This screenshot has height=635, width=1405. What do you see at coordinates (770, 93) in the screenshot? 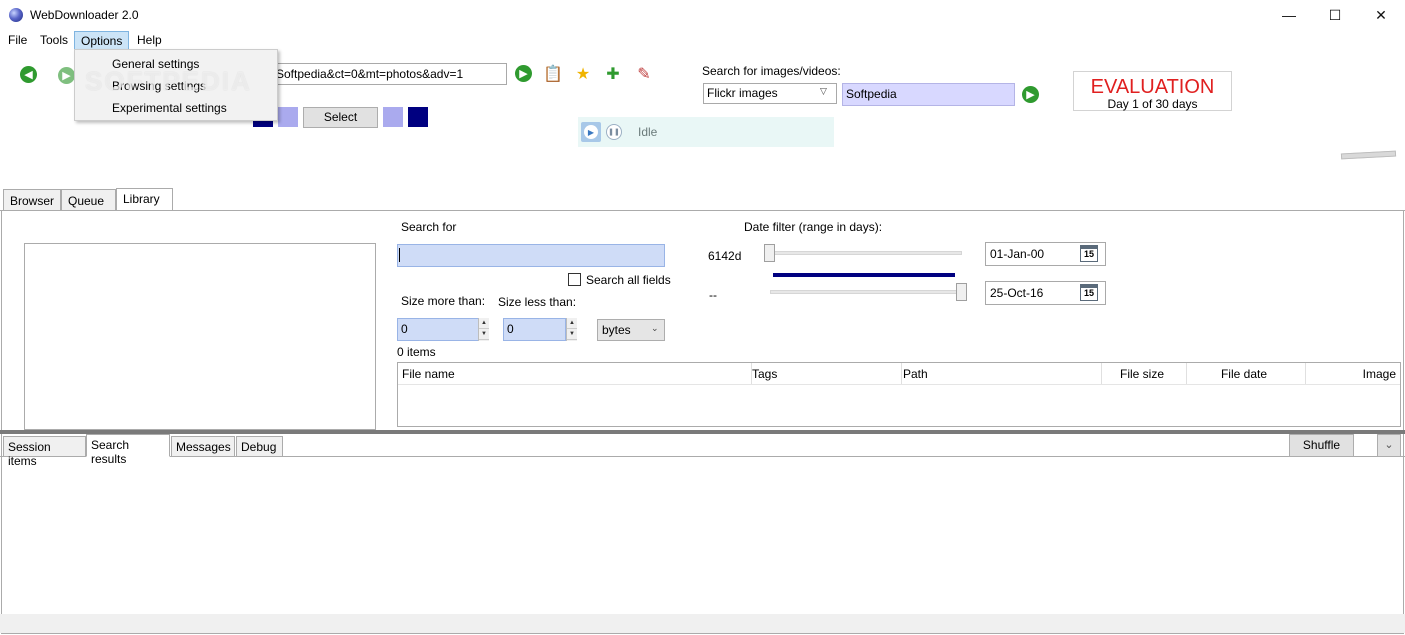
I see `source-dropdown: Flickr images` at bounding box center [770, 93].